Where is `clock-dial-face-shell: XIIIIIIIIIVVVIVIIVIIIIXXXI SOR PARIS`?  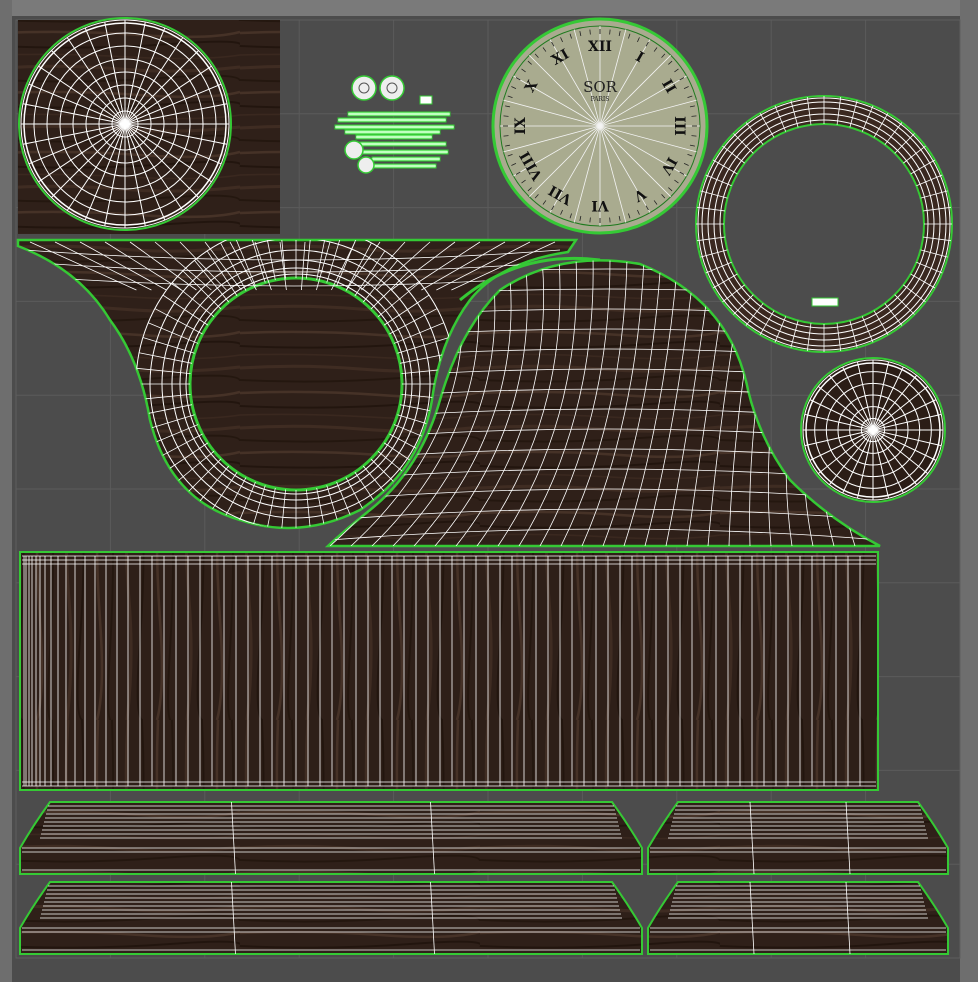 clock-dial-face-shell: XIIIIIIIIIVVVIVIIVIIIIXXXI SOR PARIS is located at coordinates (600, 126).